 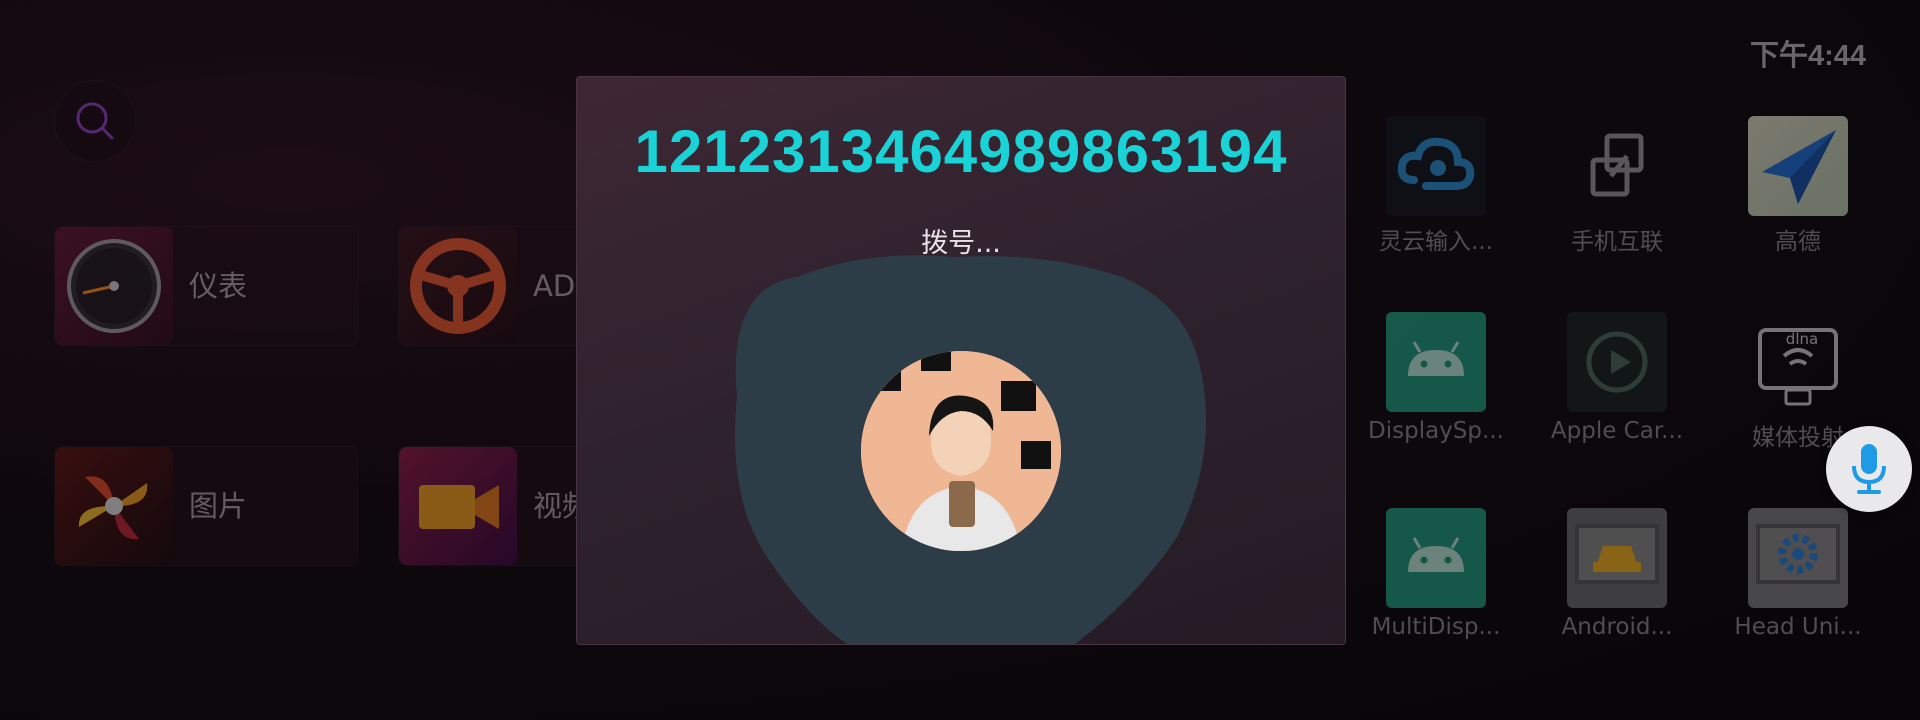 What do you see at coordinates (1617, 242) in the screenshot?
I see `app-label: 手机互联` at bounding box center [1617, 242].